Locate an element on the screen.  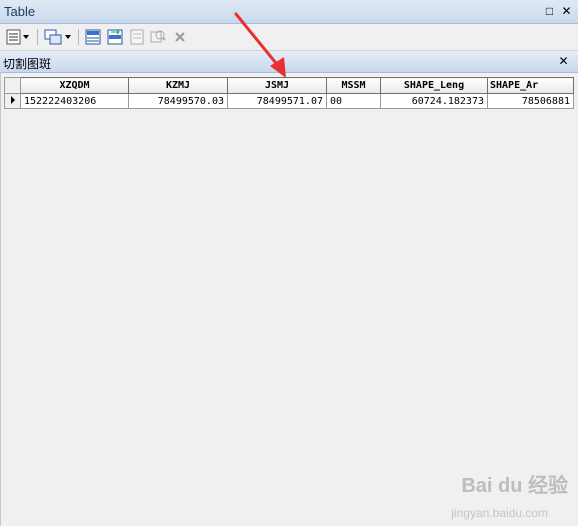
cell-shape-area: 78506881 is located at coordinates (530, 101).